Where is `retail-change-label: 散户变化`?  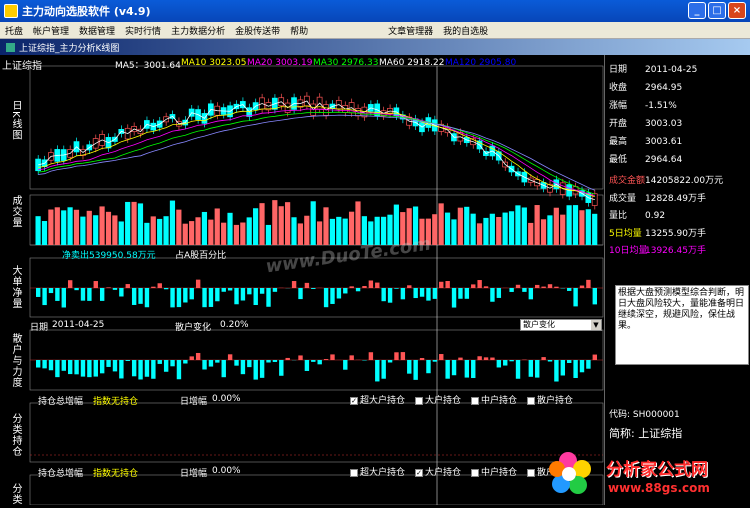
retail-change-label: 散户变化 is located at coordinates (193, 326).